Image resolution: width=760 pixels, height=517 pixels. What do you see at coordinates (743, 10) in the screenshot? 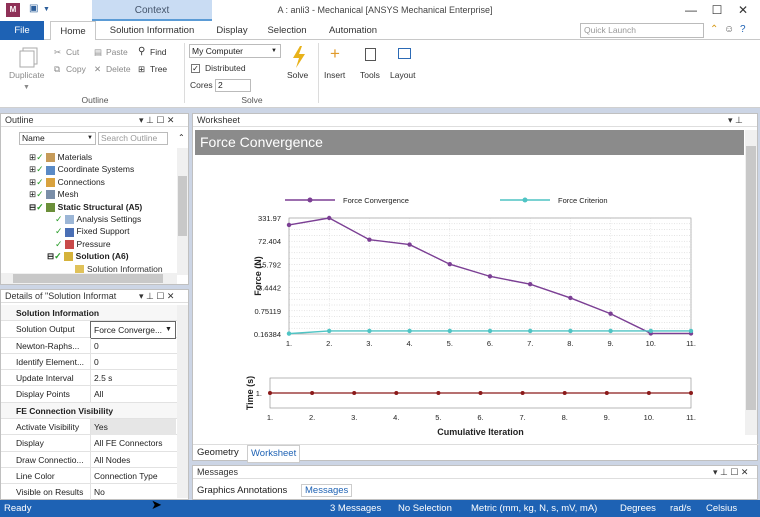
I see `close-button: ✕` at bounding box center [743, 10].